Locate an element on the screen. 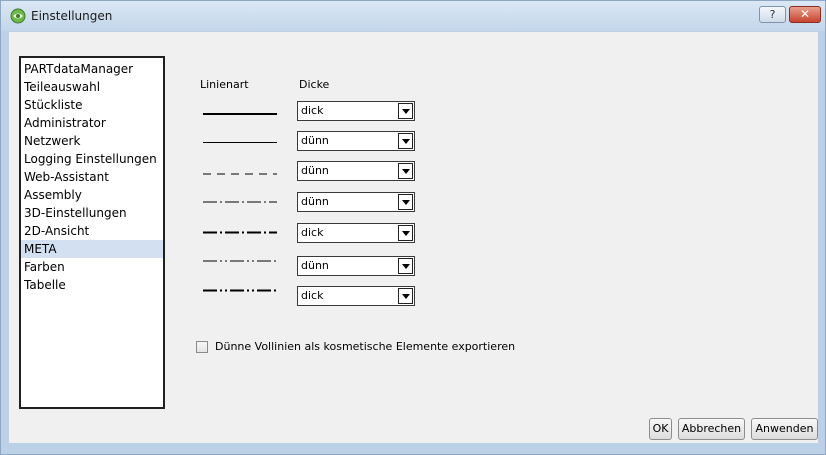  nav-item-netzwerk: Netzwerk is located at coordinates (92, 141).